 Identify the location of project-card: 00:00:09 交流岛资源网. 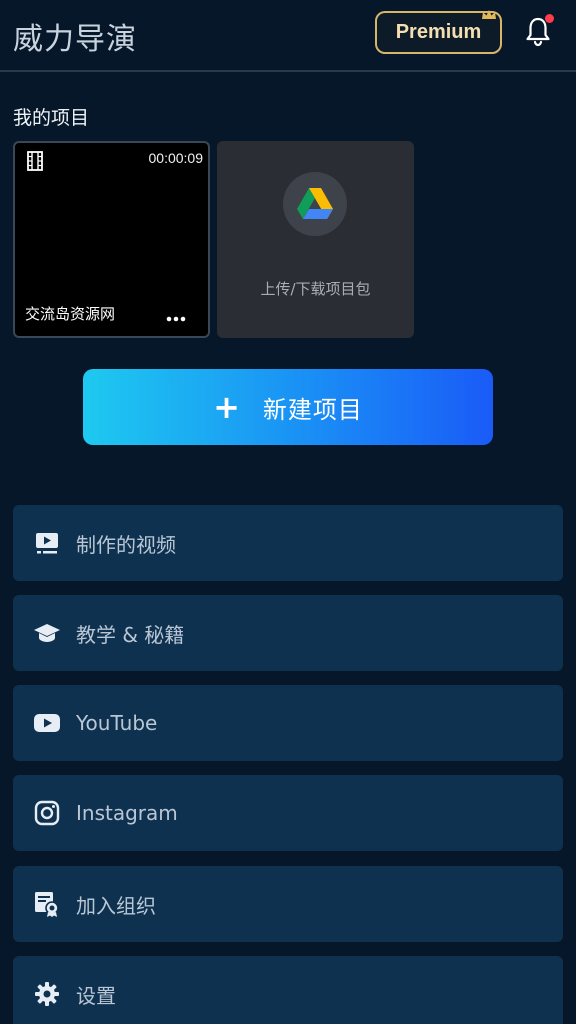
(111, 239).